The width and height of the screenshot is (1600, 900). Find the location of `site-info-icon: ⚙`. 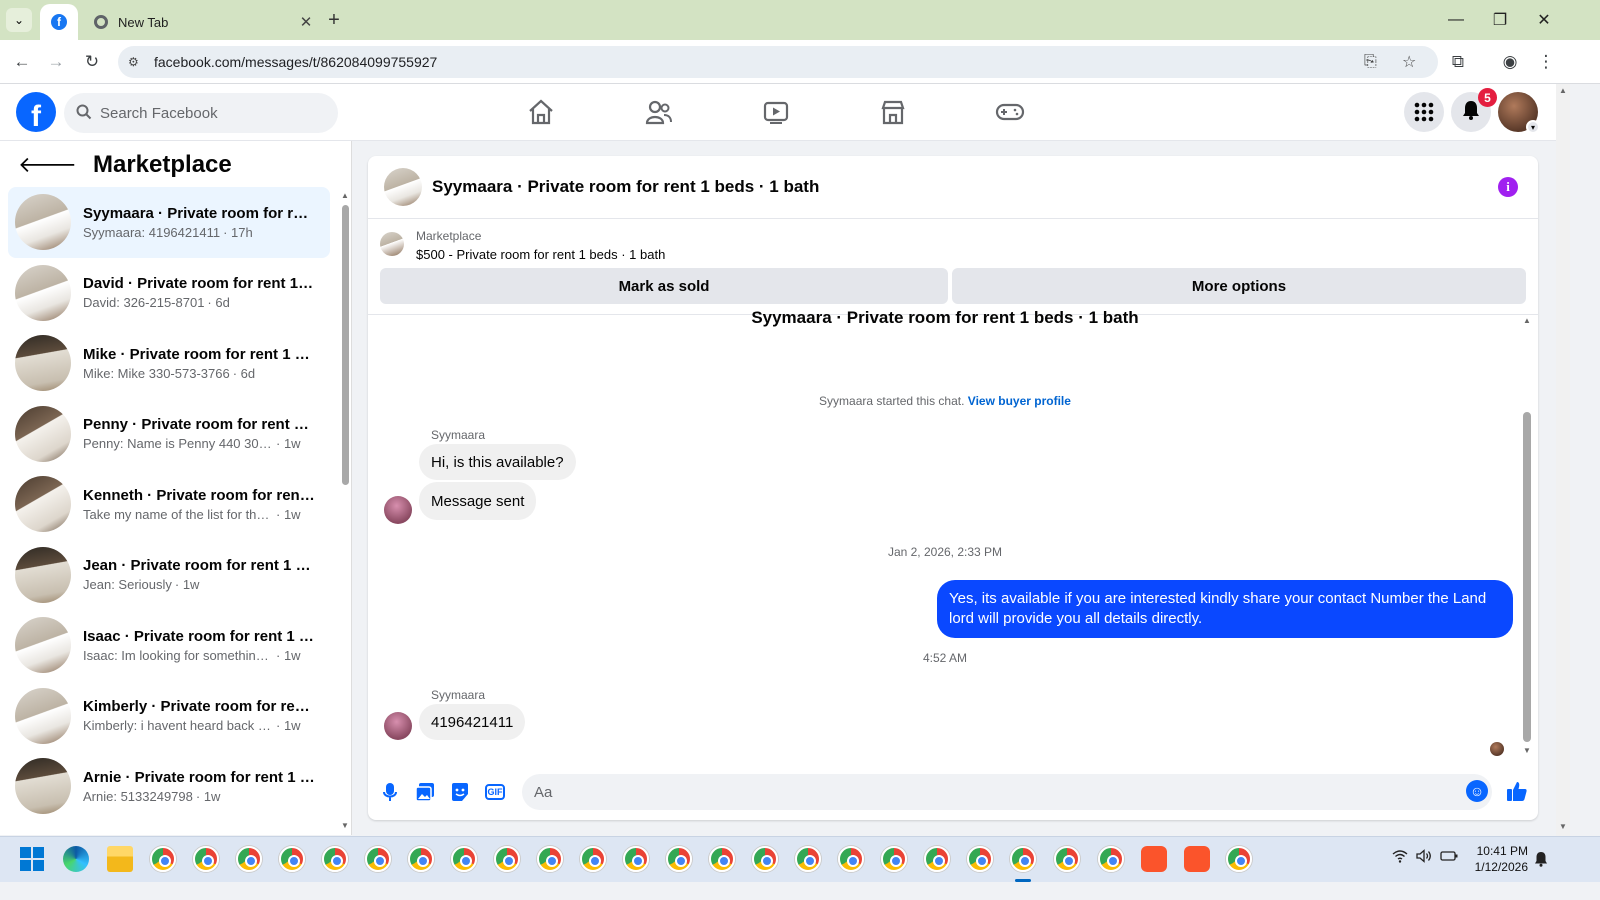

site-info-icon: ⚙ is located at coordinates (138, 62).